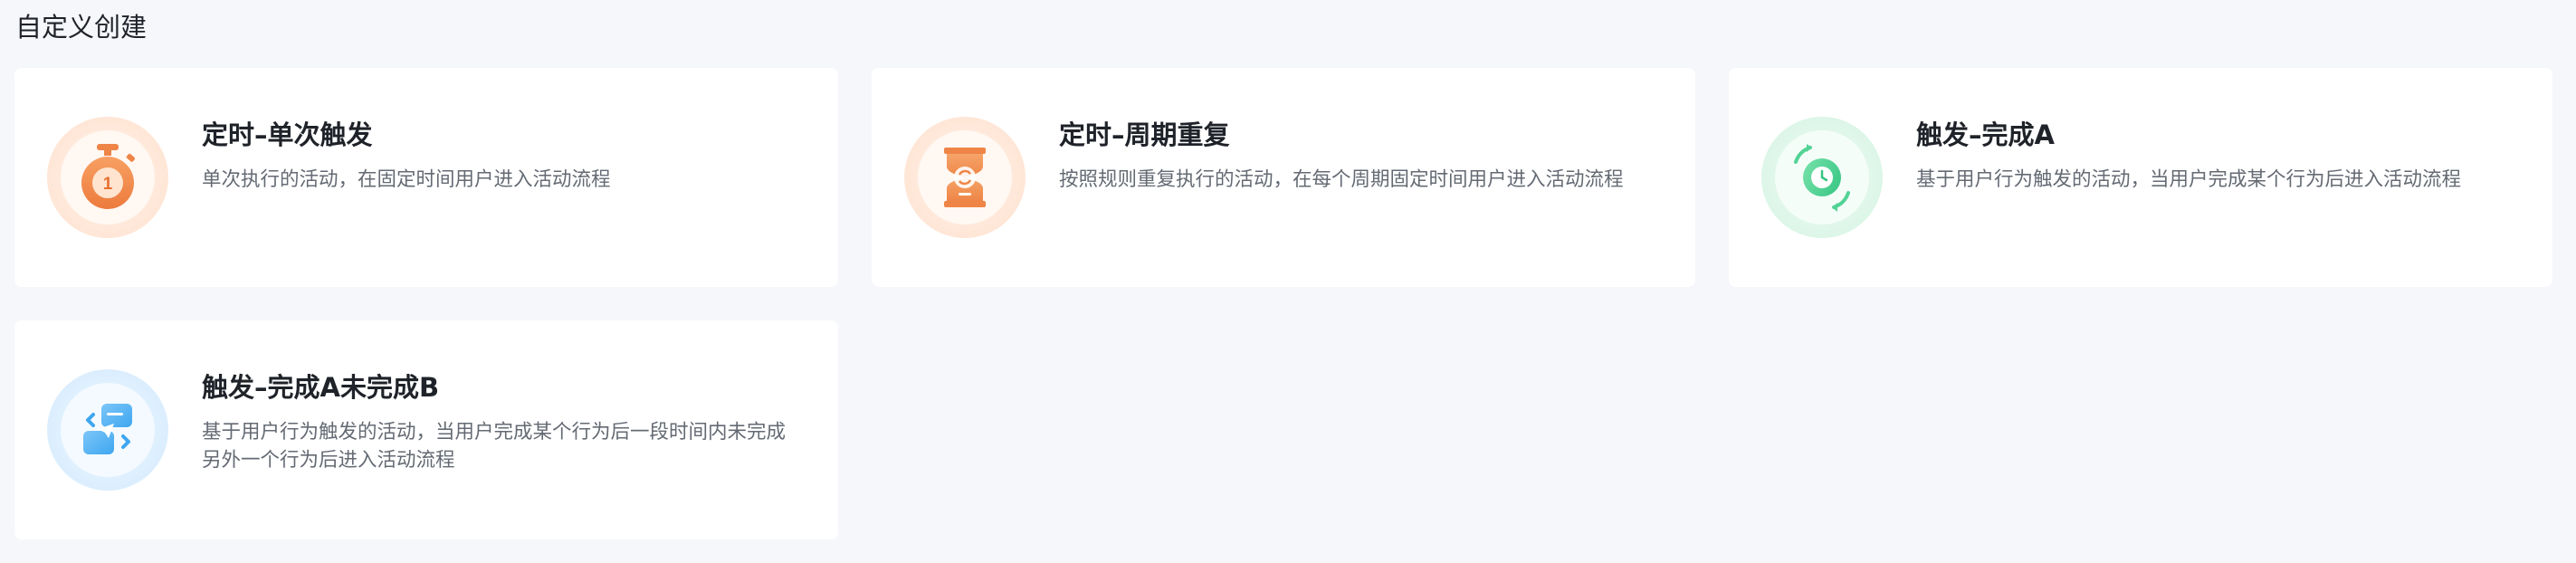 This screenshot has width=2576, height=563. I want to click on card-trigger-complete-a: 触发–完成A 基于用户行为触发的活动，当用户完成某个行为后进入活动流程, so click(2140, 177).